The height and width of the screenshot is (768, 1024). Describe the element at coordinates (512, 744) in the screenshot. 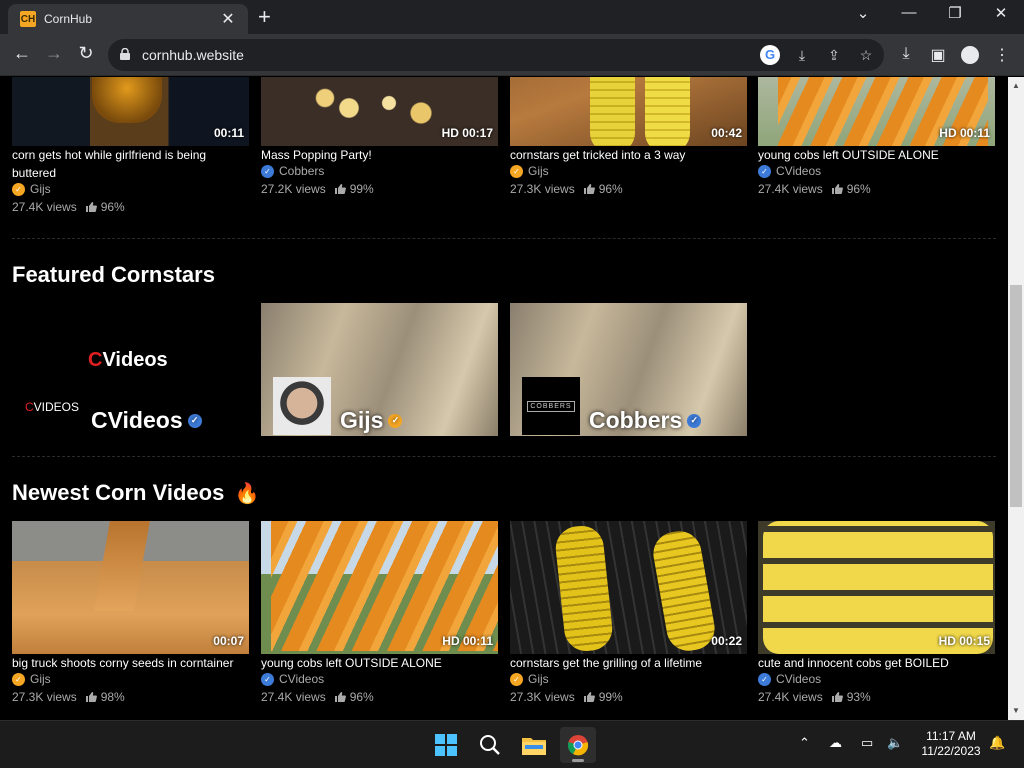

I see `taskbar: ⌃ ☁ ▭ 🔈 11:17 AM 11/22/2023 🔔` at that location.